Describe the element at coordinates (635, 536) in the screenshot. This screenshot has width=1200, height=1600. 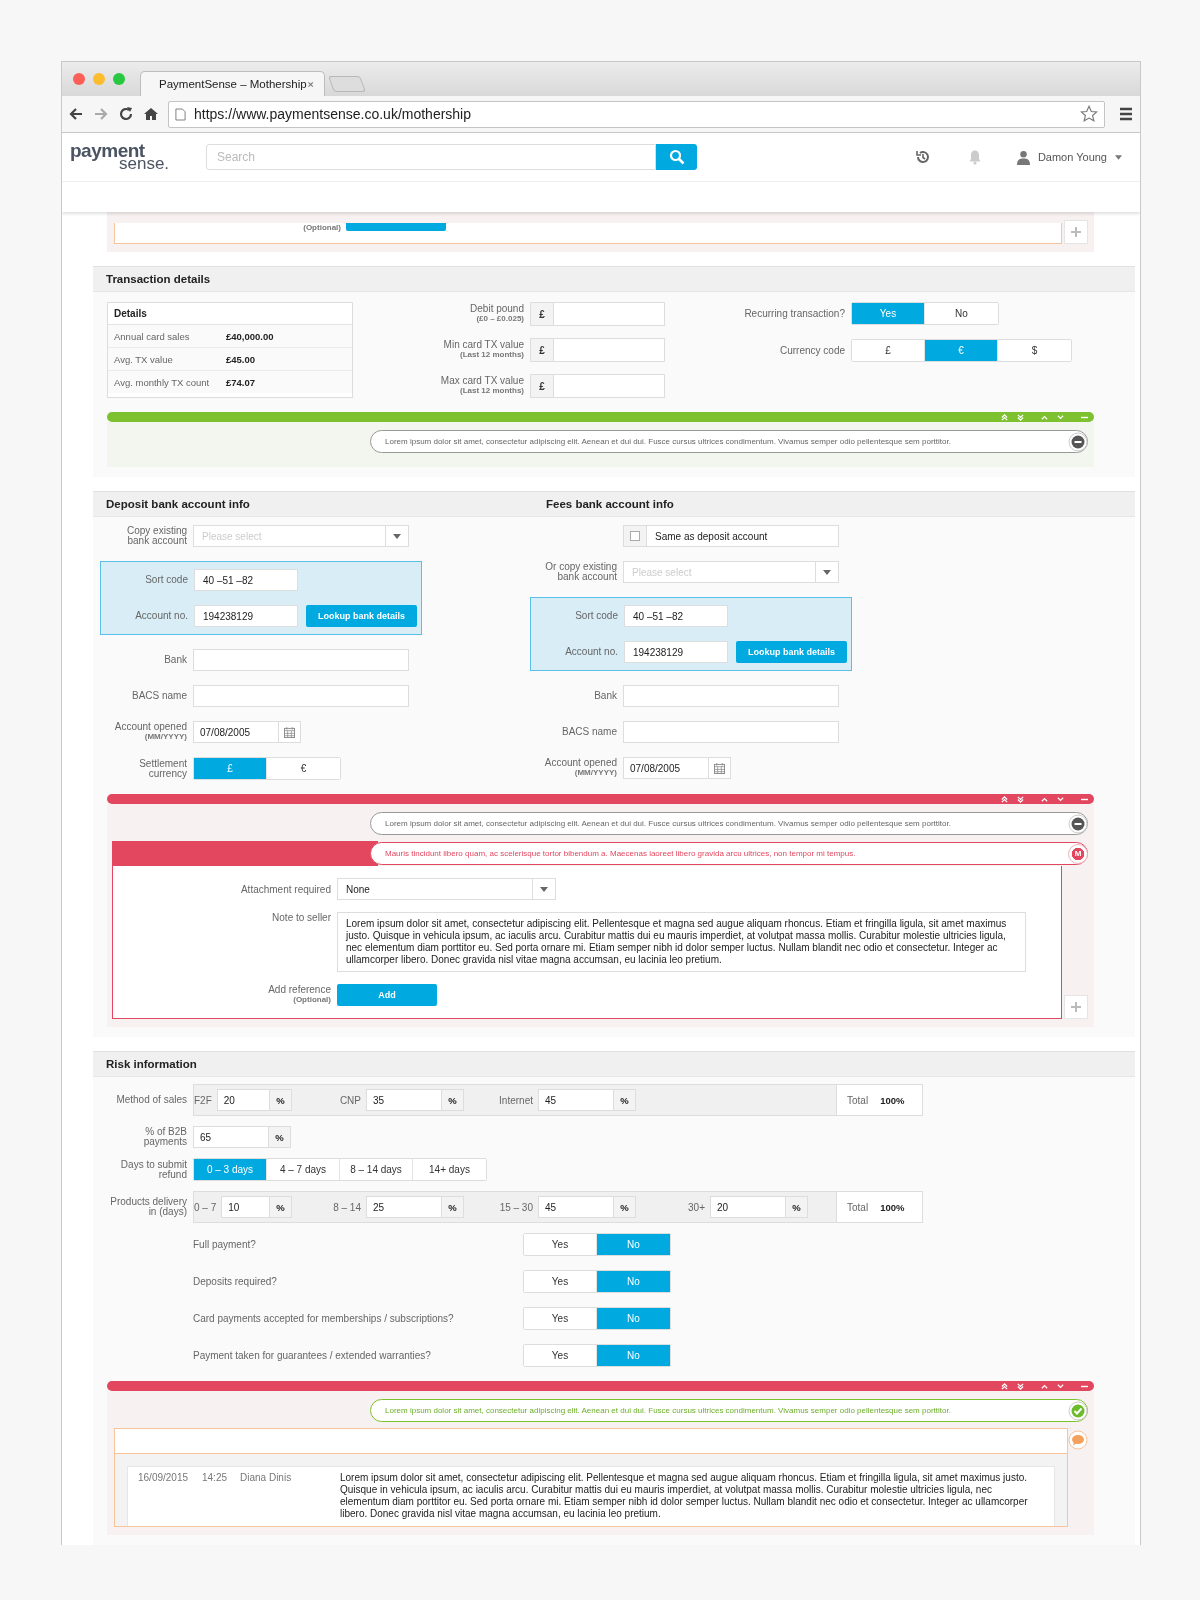
I see `checkbox` at that location.